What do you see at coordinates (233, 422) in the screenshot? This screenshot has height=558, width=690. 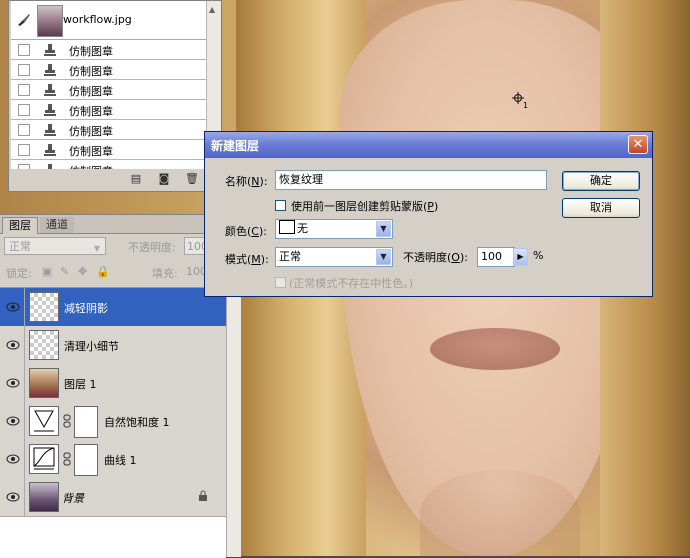 I see `layers-scrollbar` at bounding box center [233, 422].